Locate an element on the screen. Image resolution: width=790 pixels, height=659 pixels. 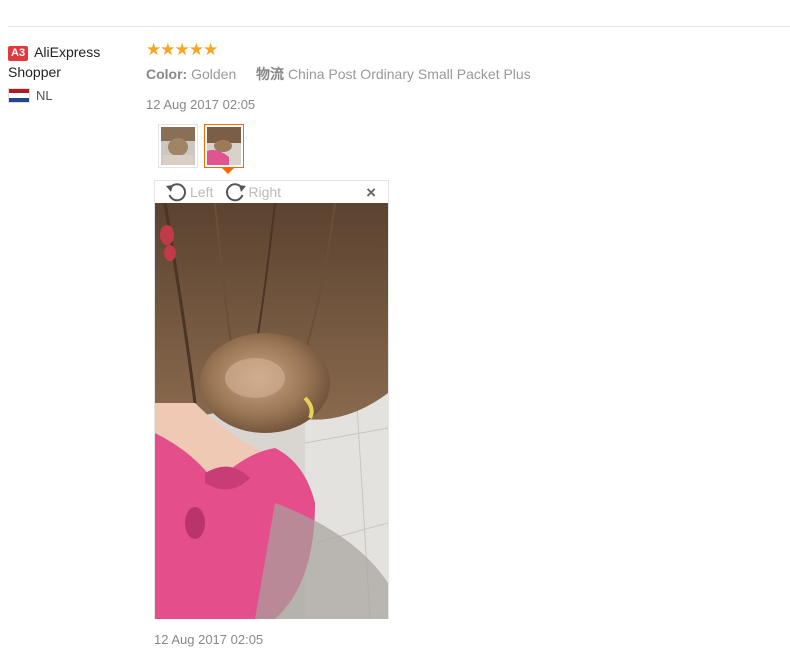
review-date: 12 Aug 2017 02:05 is located at coordinates (201, 104).